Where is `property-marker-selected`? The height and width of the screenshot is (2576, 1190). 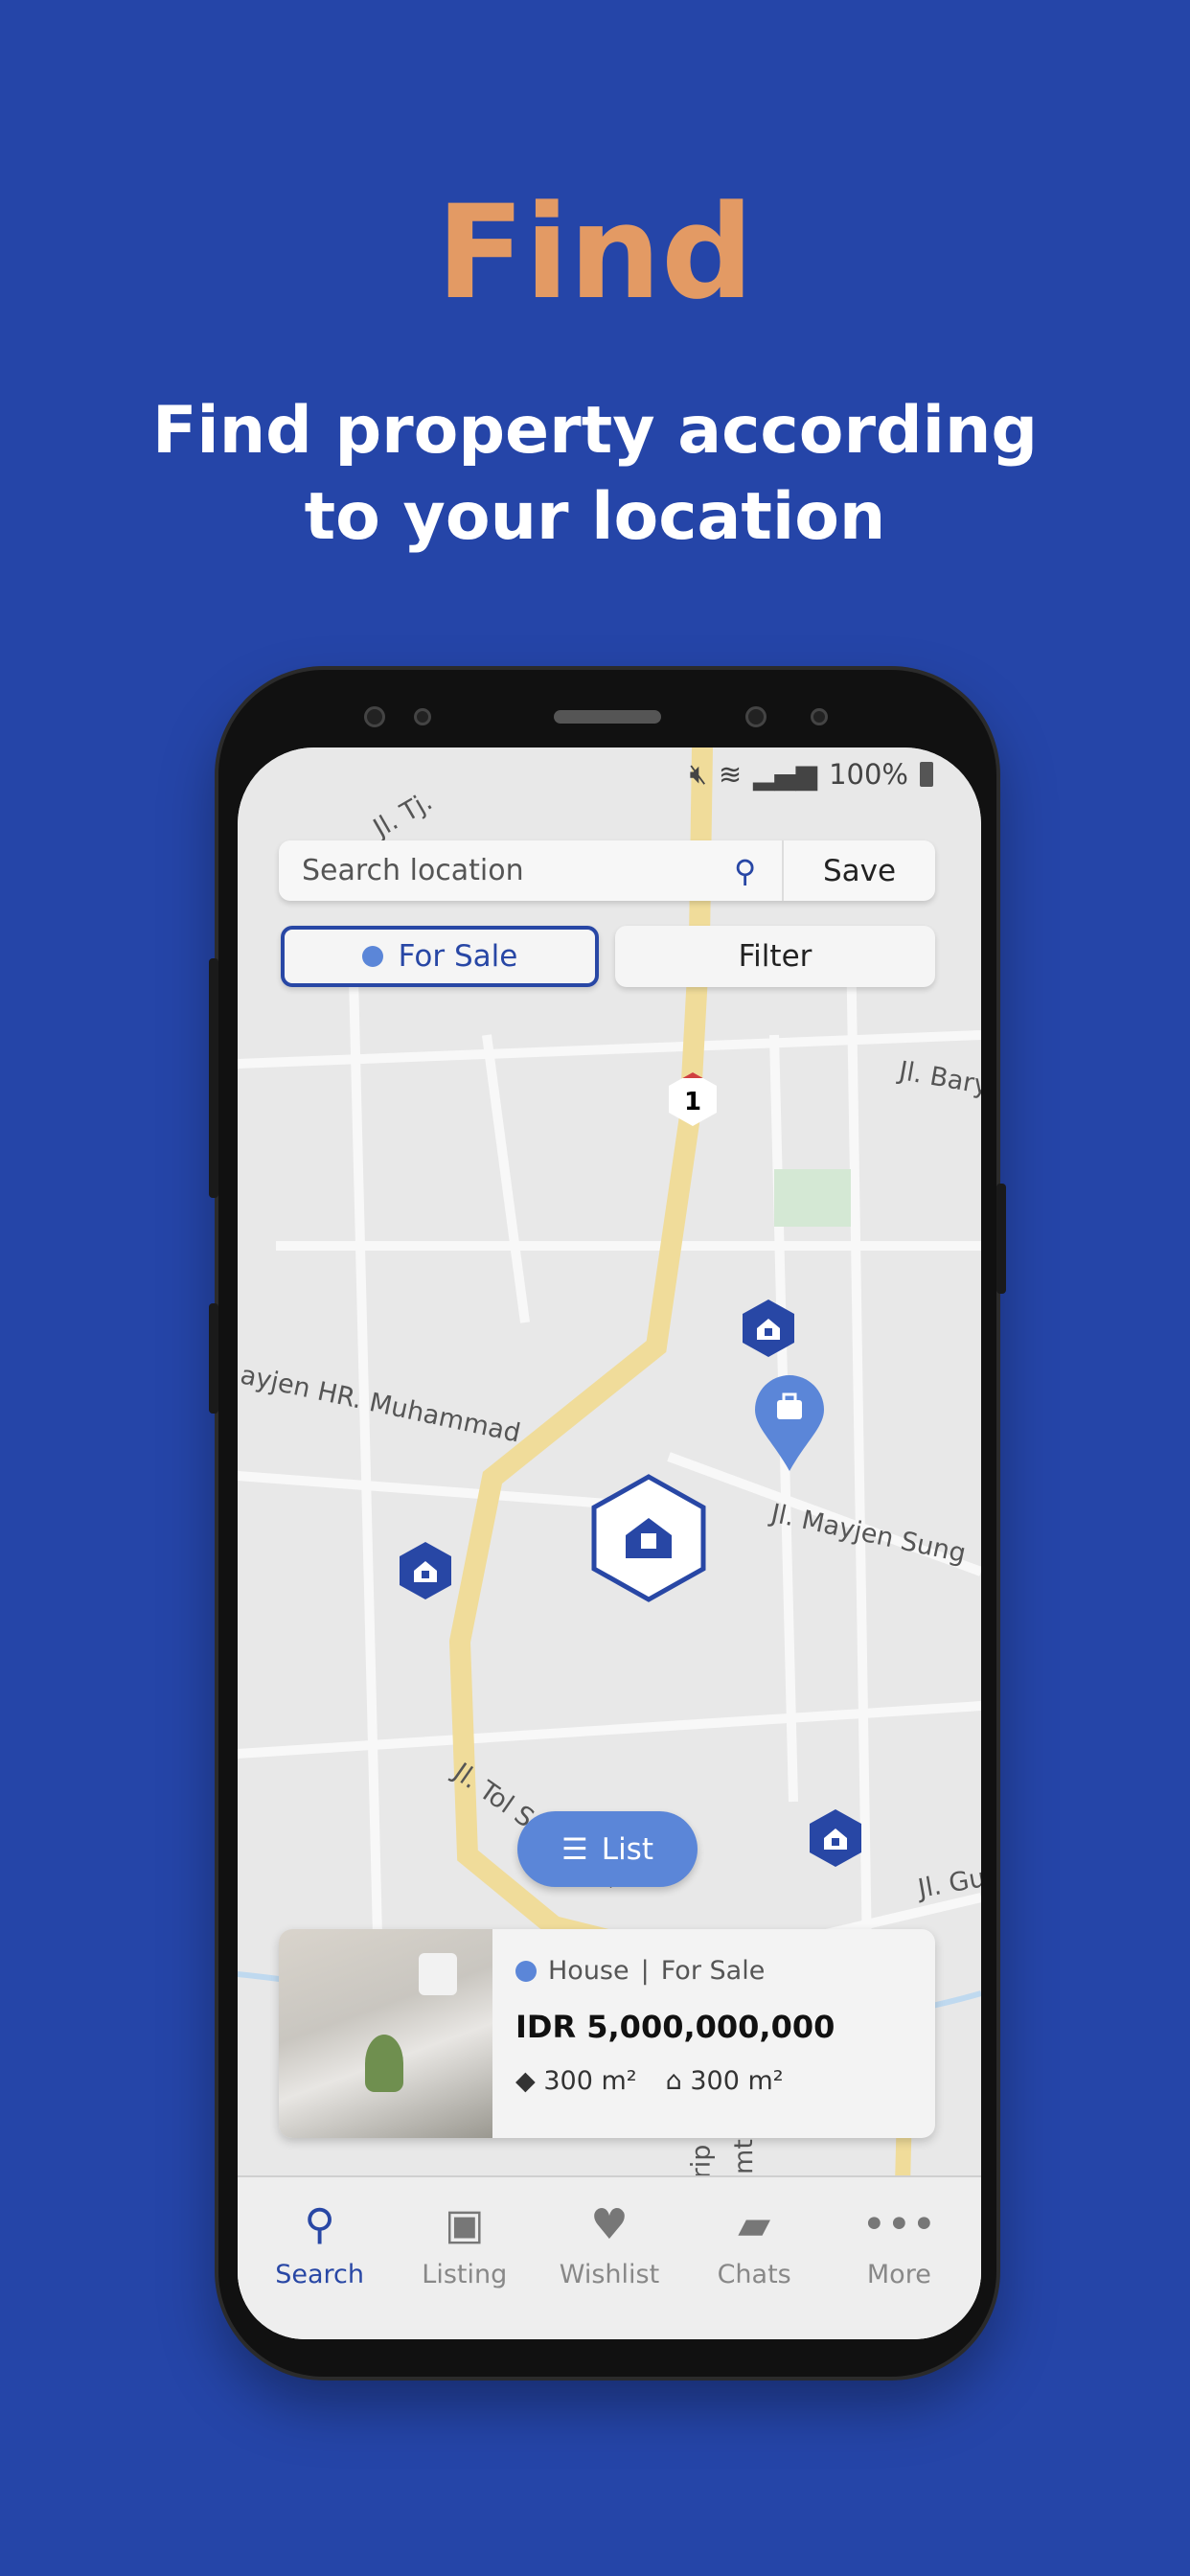
property-marker-selected is located at coordinates (649, 1540).